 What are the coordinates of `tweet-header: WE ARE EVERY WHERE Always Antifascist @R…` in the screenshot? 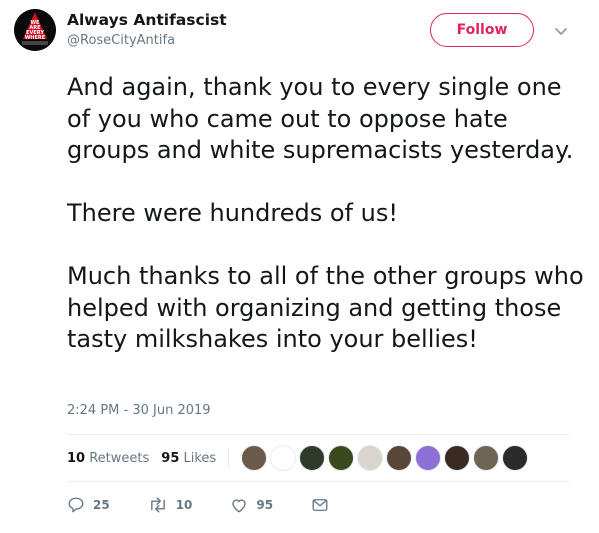 It's located at (299, 34).